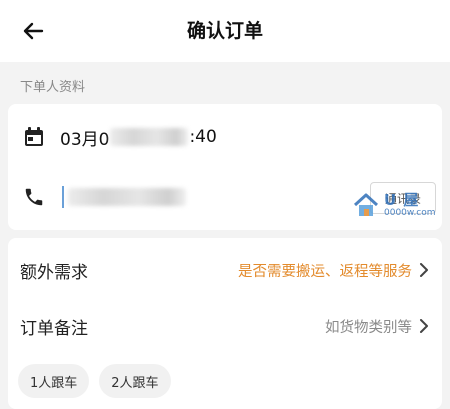 Image resolution: width=450 pixels, height=409 pixels. I want to click on site-watermark: U 屋 0000w.com, so click(400, 205).